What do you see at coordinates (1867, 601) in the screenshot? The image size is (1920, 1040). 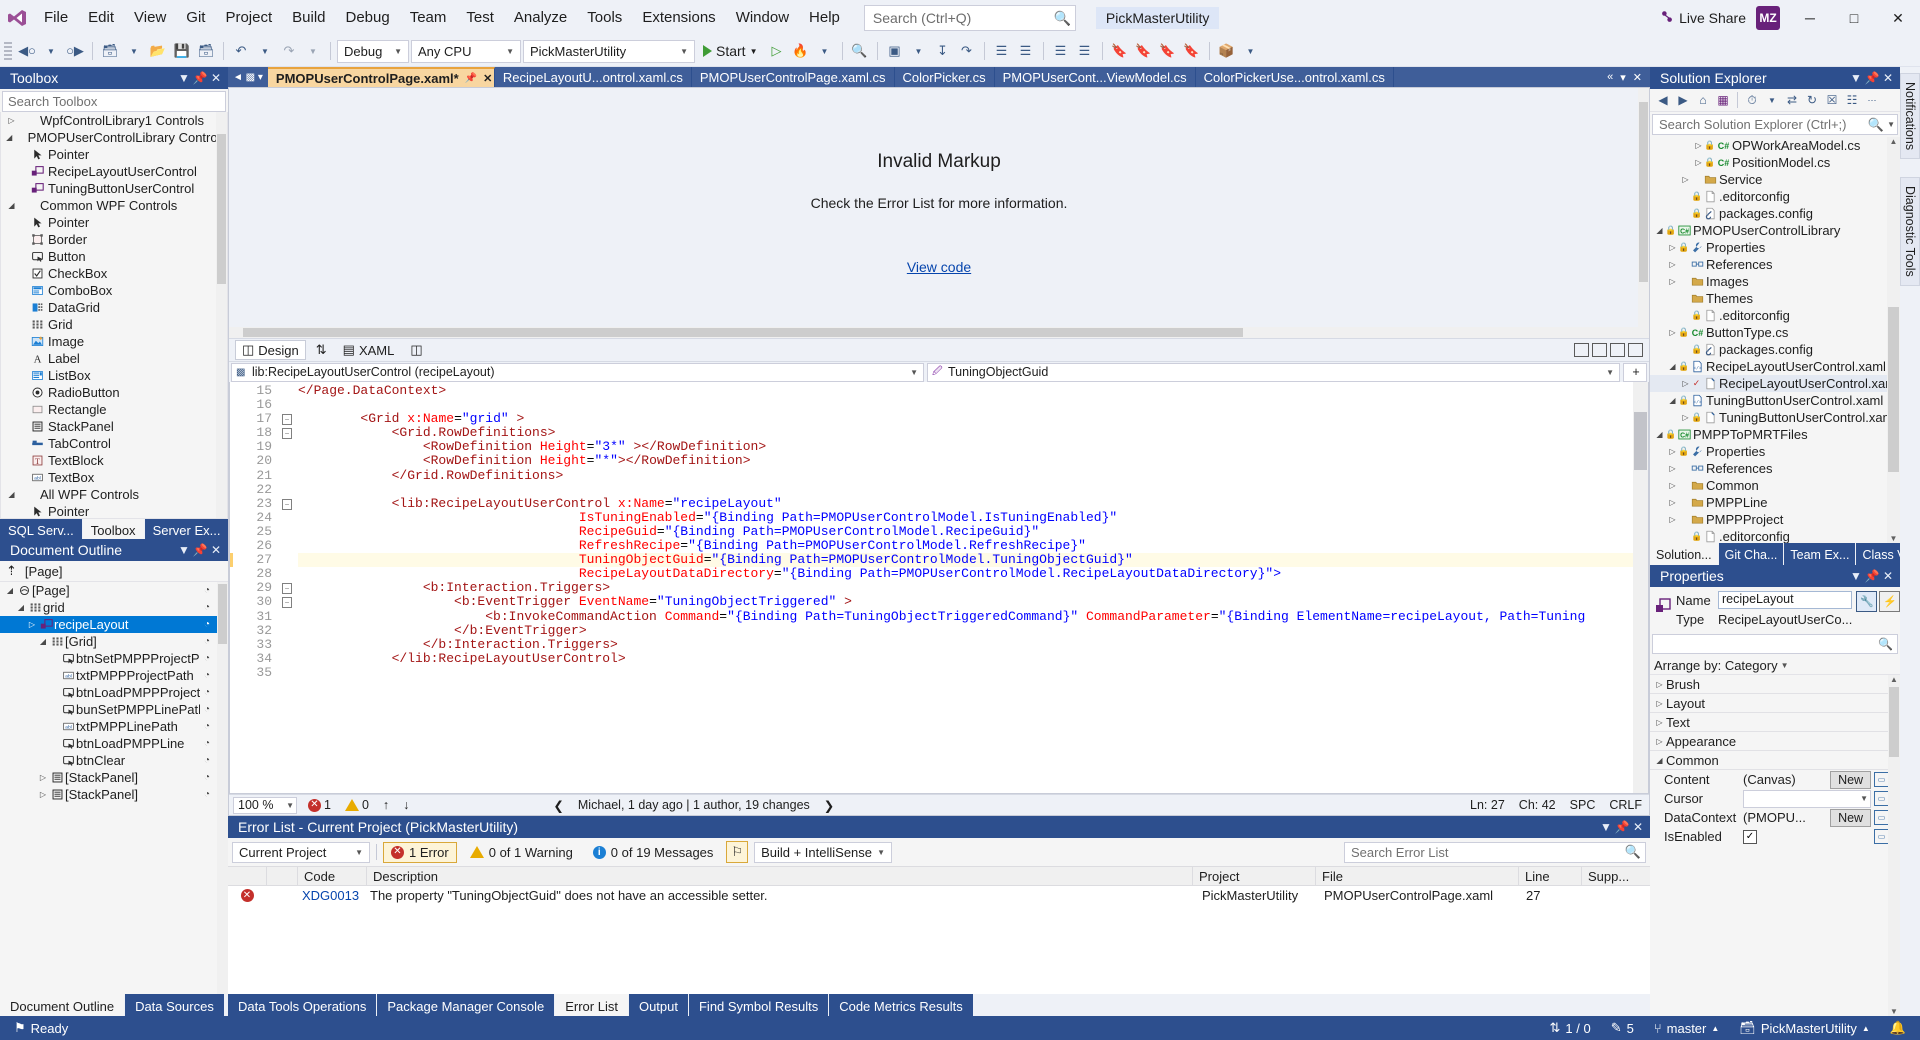 I see `wrench-icon: 🔧` at bounding box center [1867, 601].